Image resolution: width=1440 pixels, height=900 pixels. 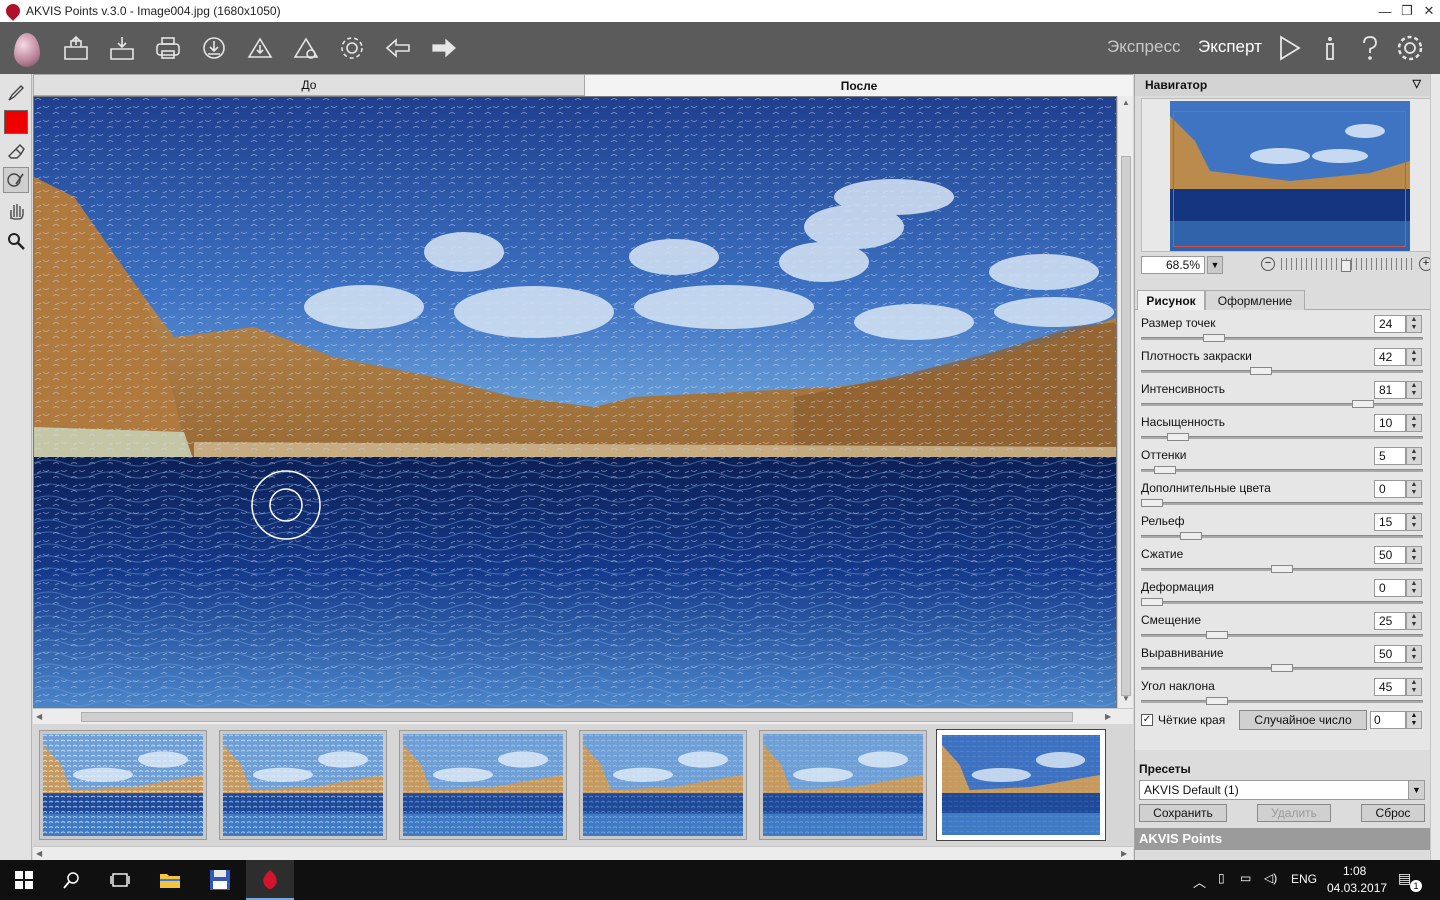 I want to click on chevron-down-icon: ▼, so click(x=1416, y=790).